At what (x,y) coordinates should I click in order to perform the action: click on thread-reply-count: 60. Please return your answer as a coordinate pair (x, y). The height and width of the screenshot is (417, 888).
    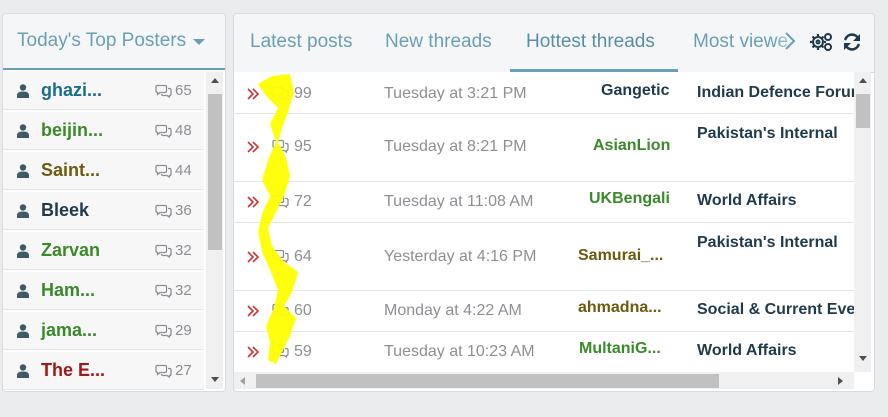
    Looking at the image, I should click on (303, 310).